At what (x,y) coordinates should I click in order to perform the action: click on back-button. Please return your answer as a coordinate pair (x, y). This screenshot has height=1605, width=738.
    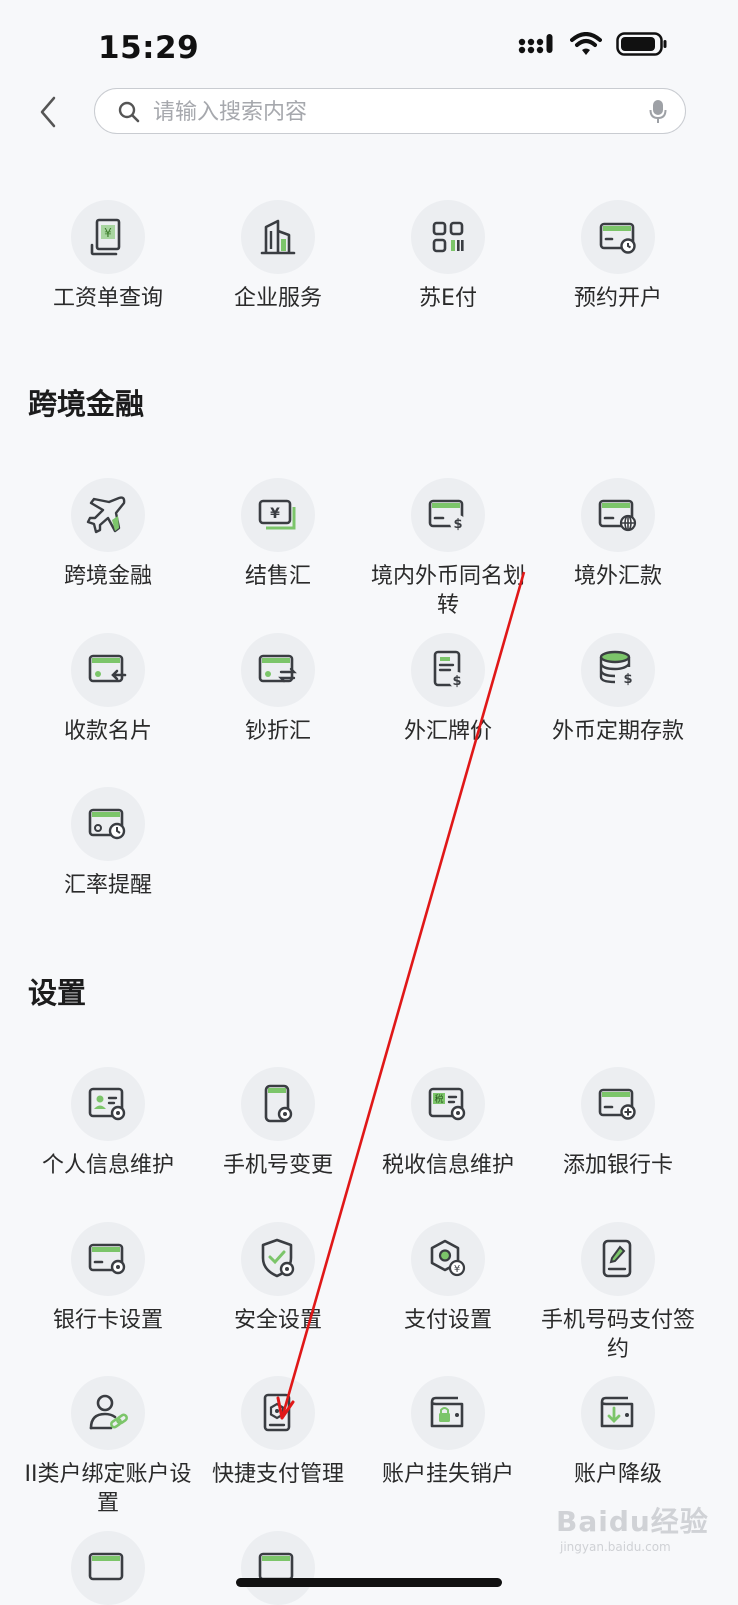
    Looking at the image, I should click on (50, 112).